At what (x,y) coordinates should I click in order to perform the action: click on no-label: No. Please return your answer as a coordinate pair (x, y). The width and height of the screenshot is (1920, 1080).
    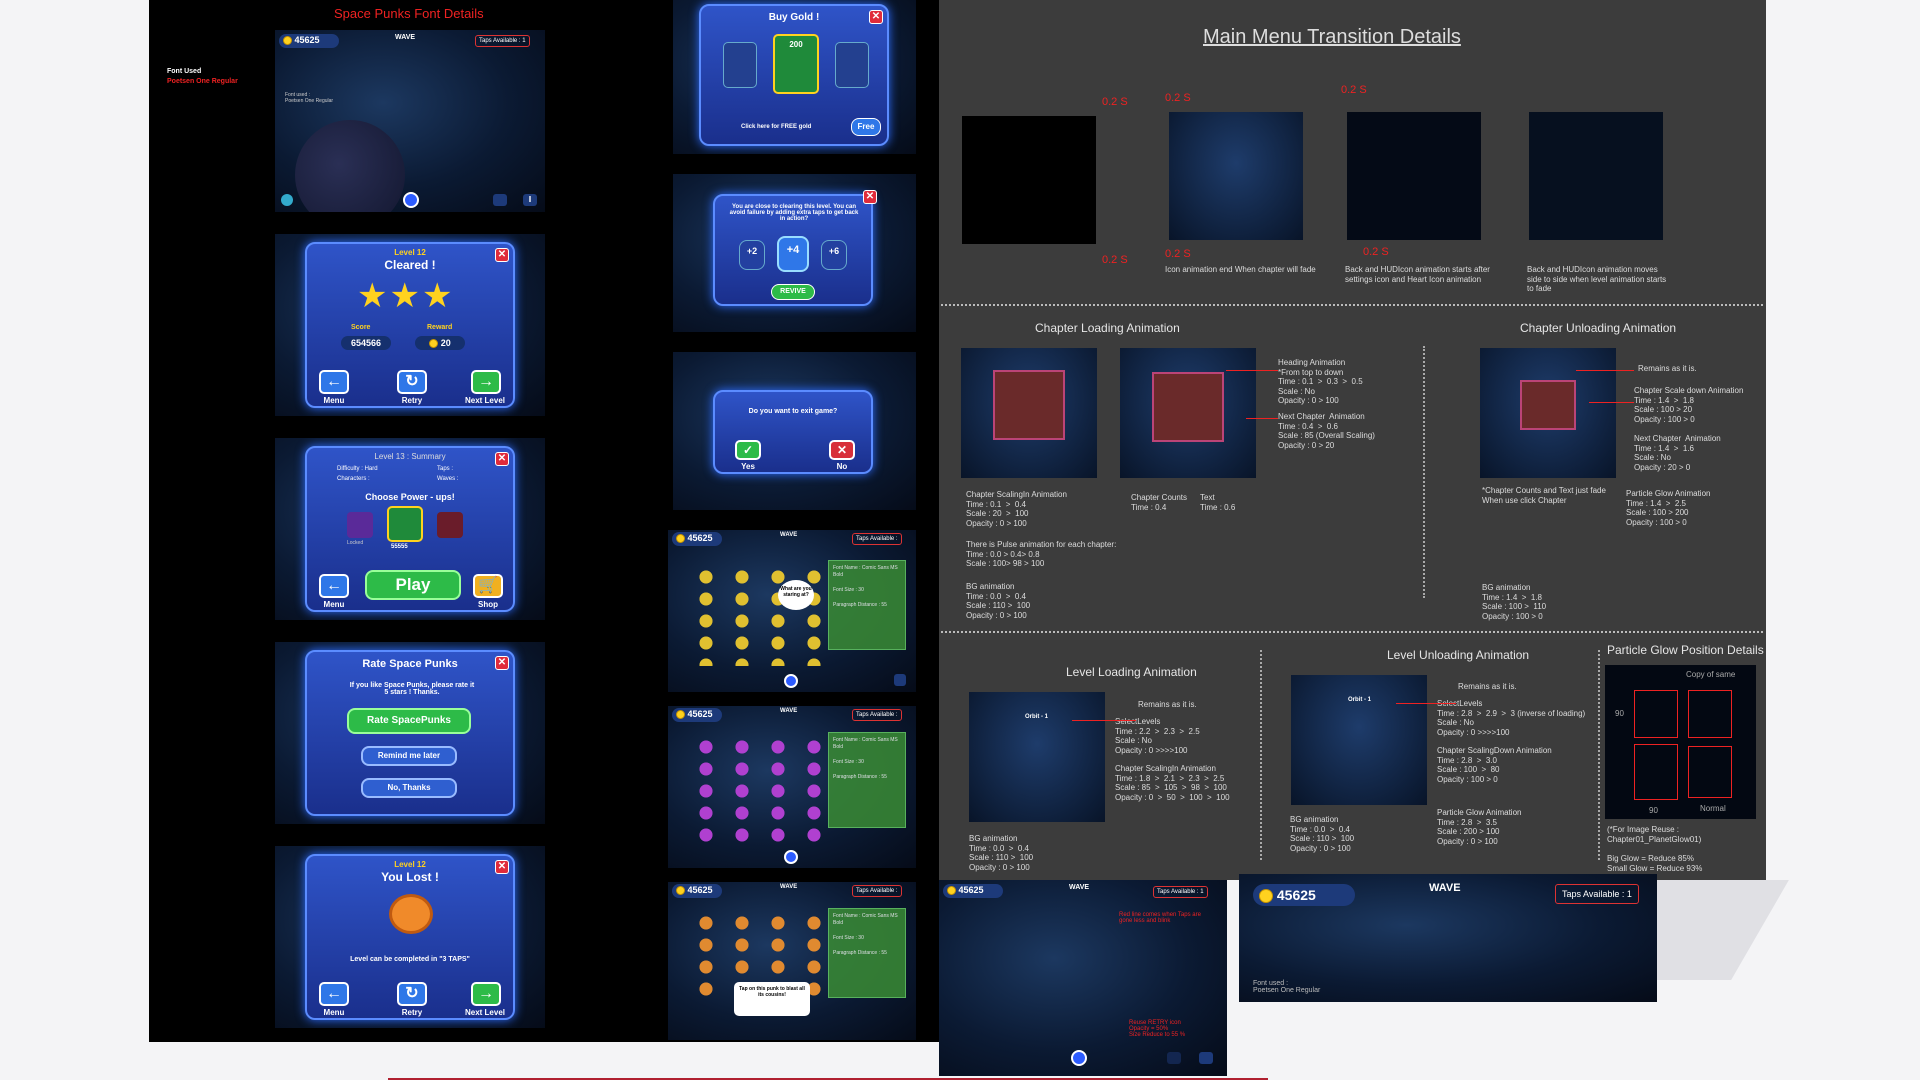
    Looking at the image, I should click on (842, 466).